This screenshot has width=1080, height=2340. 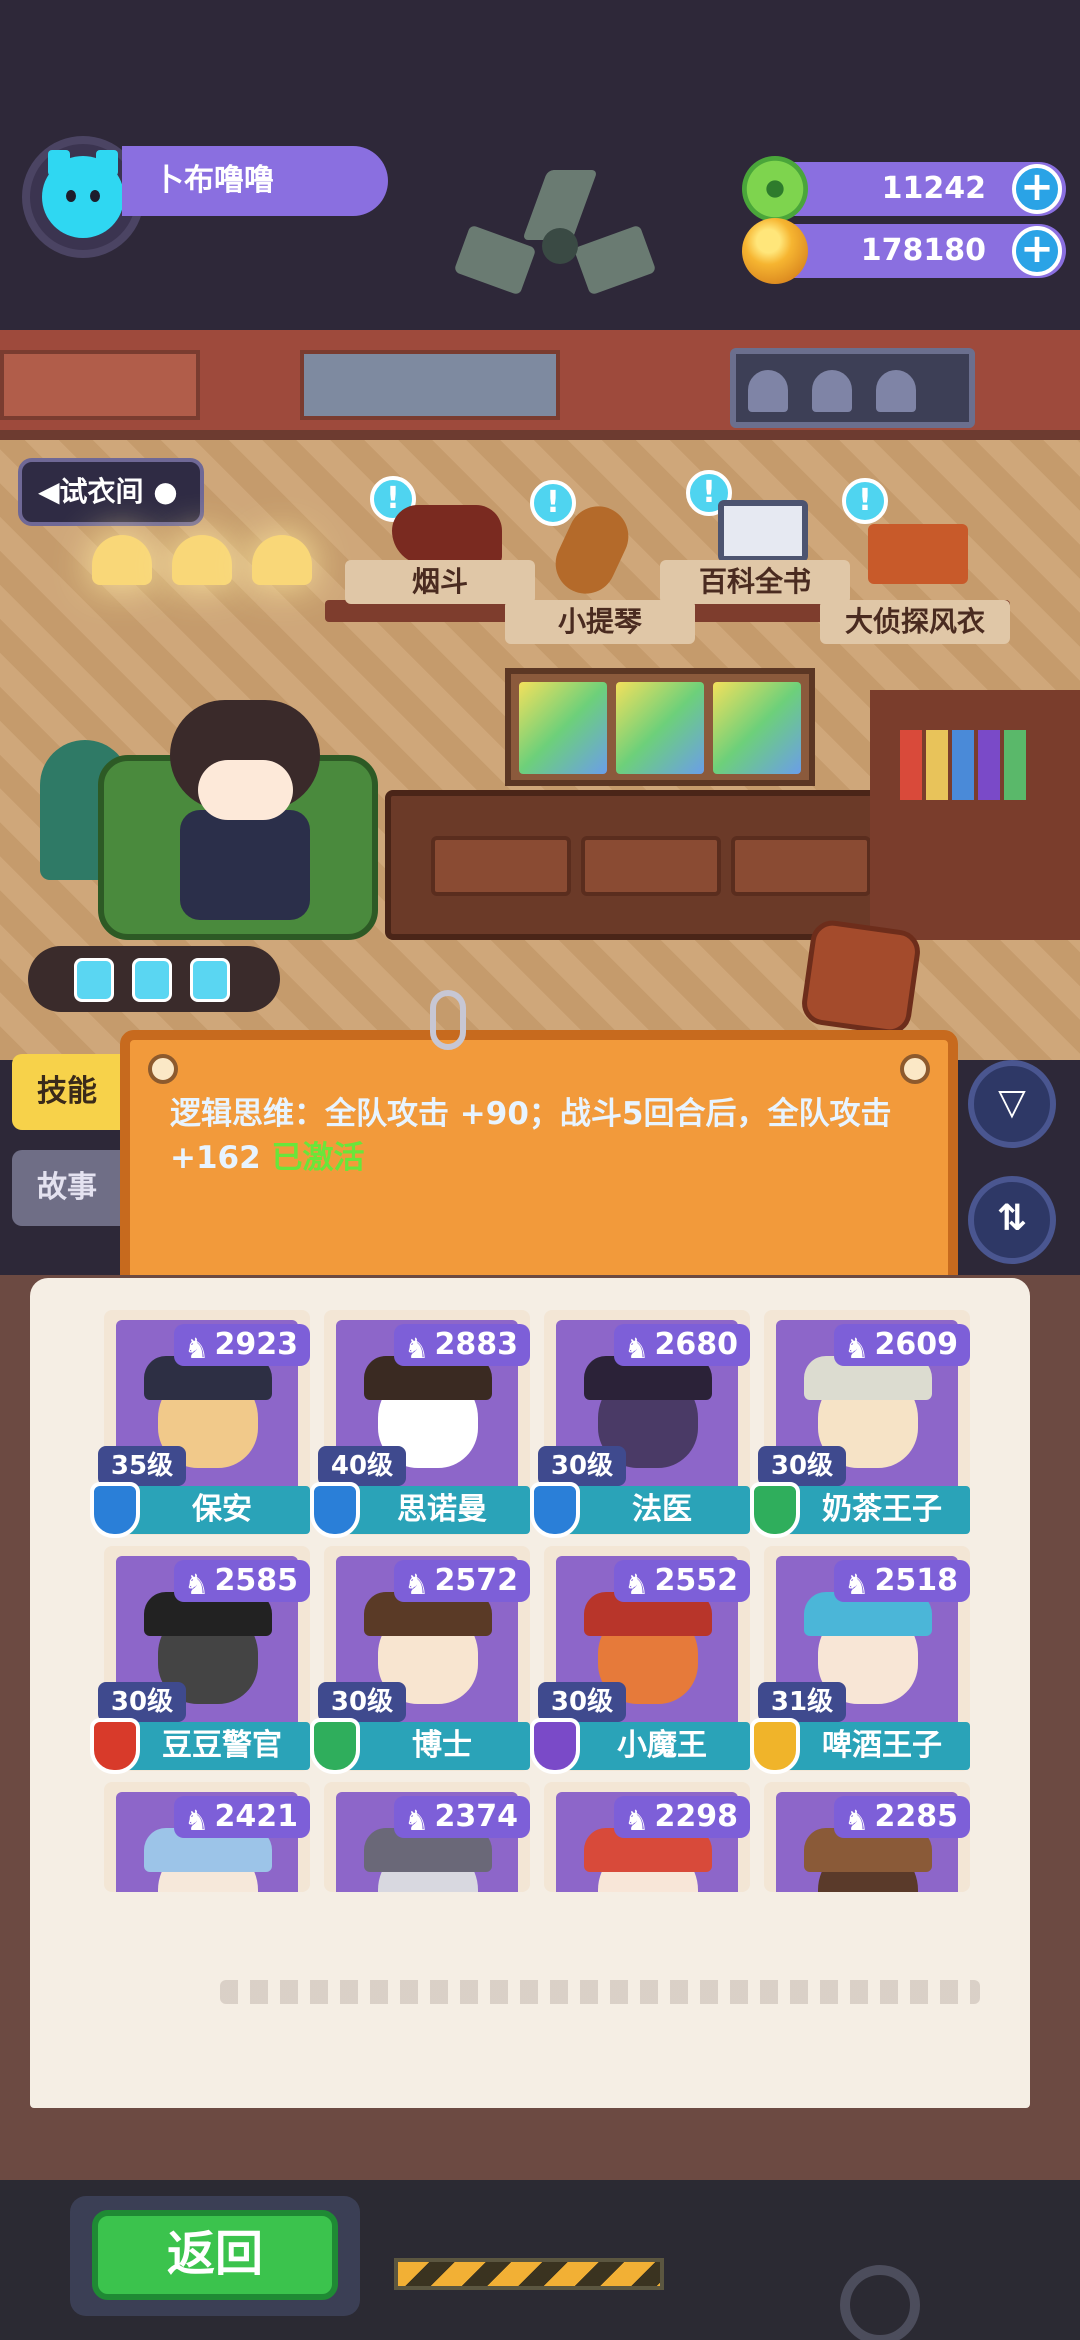 What do you see at coordinates (904, 251) in the screenshot?
I see `currency-gold: 178180 +` at bounding box center [904, 251].